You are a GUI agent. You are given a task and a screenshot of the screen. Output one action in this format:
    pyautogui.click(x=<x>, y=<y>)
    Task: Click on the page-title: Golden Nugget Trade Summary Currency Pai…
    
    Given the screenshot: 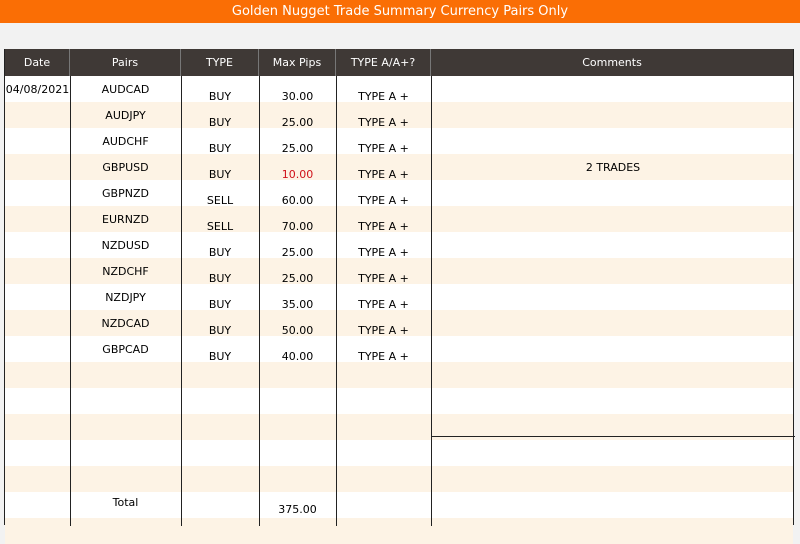 What is the action you would take?
    pyautogui.click(x=400, y=11)
    